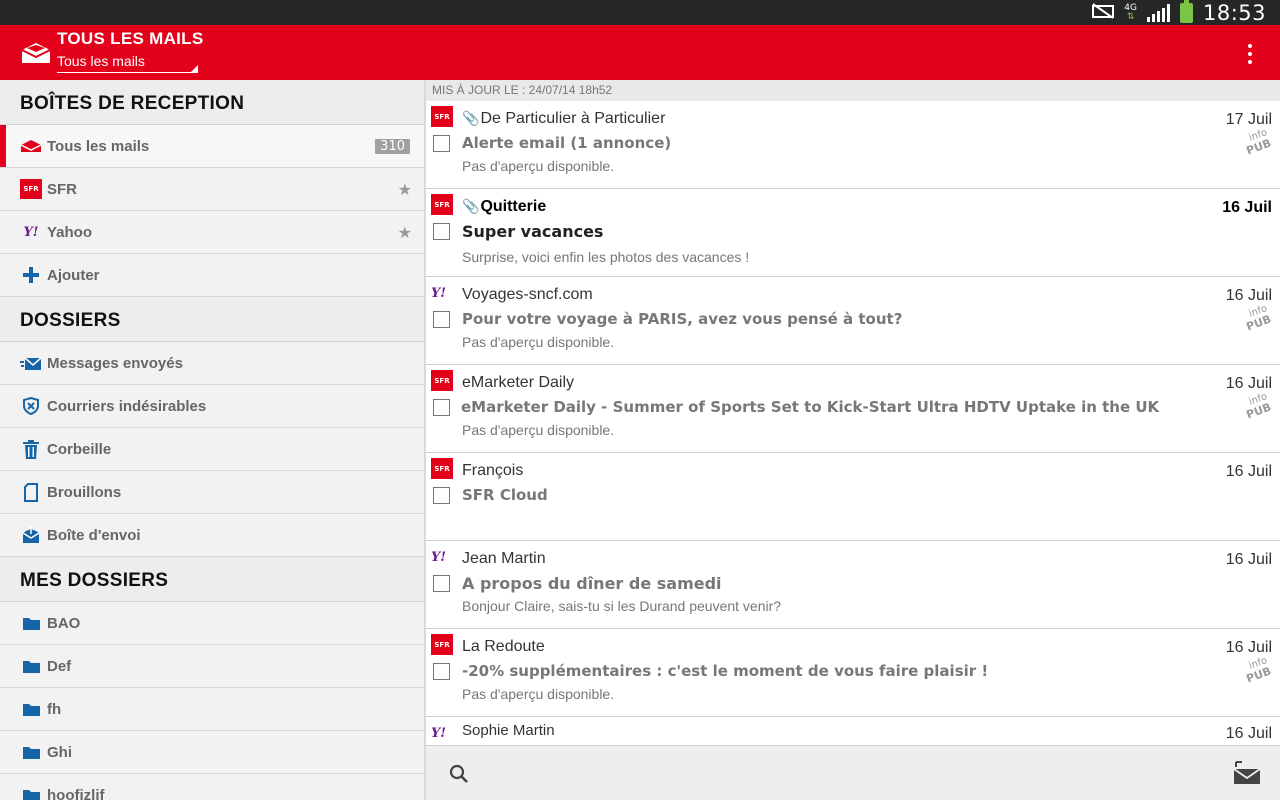  Describe the element at coordinates (212, 752) in the screenshot. I see `sidebar-item-folder-ghi: Ghi` at that location.